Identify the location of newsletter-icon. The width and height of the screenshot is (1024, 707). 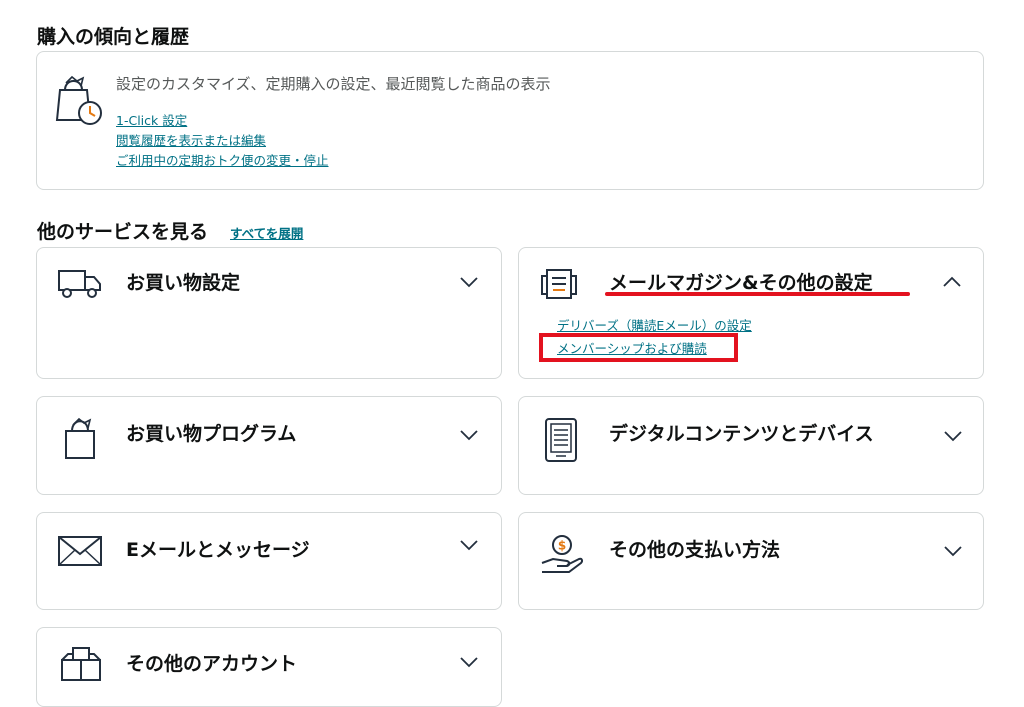
(559, 284).